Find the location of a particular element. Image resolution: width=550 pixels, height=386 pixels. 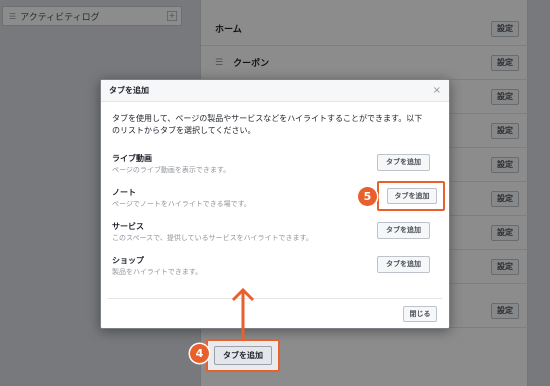

add-tab-main-button: タブを追加 is located at coordinates (243, 355).